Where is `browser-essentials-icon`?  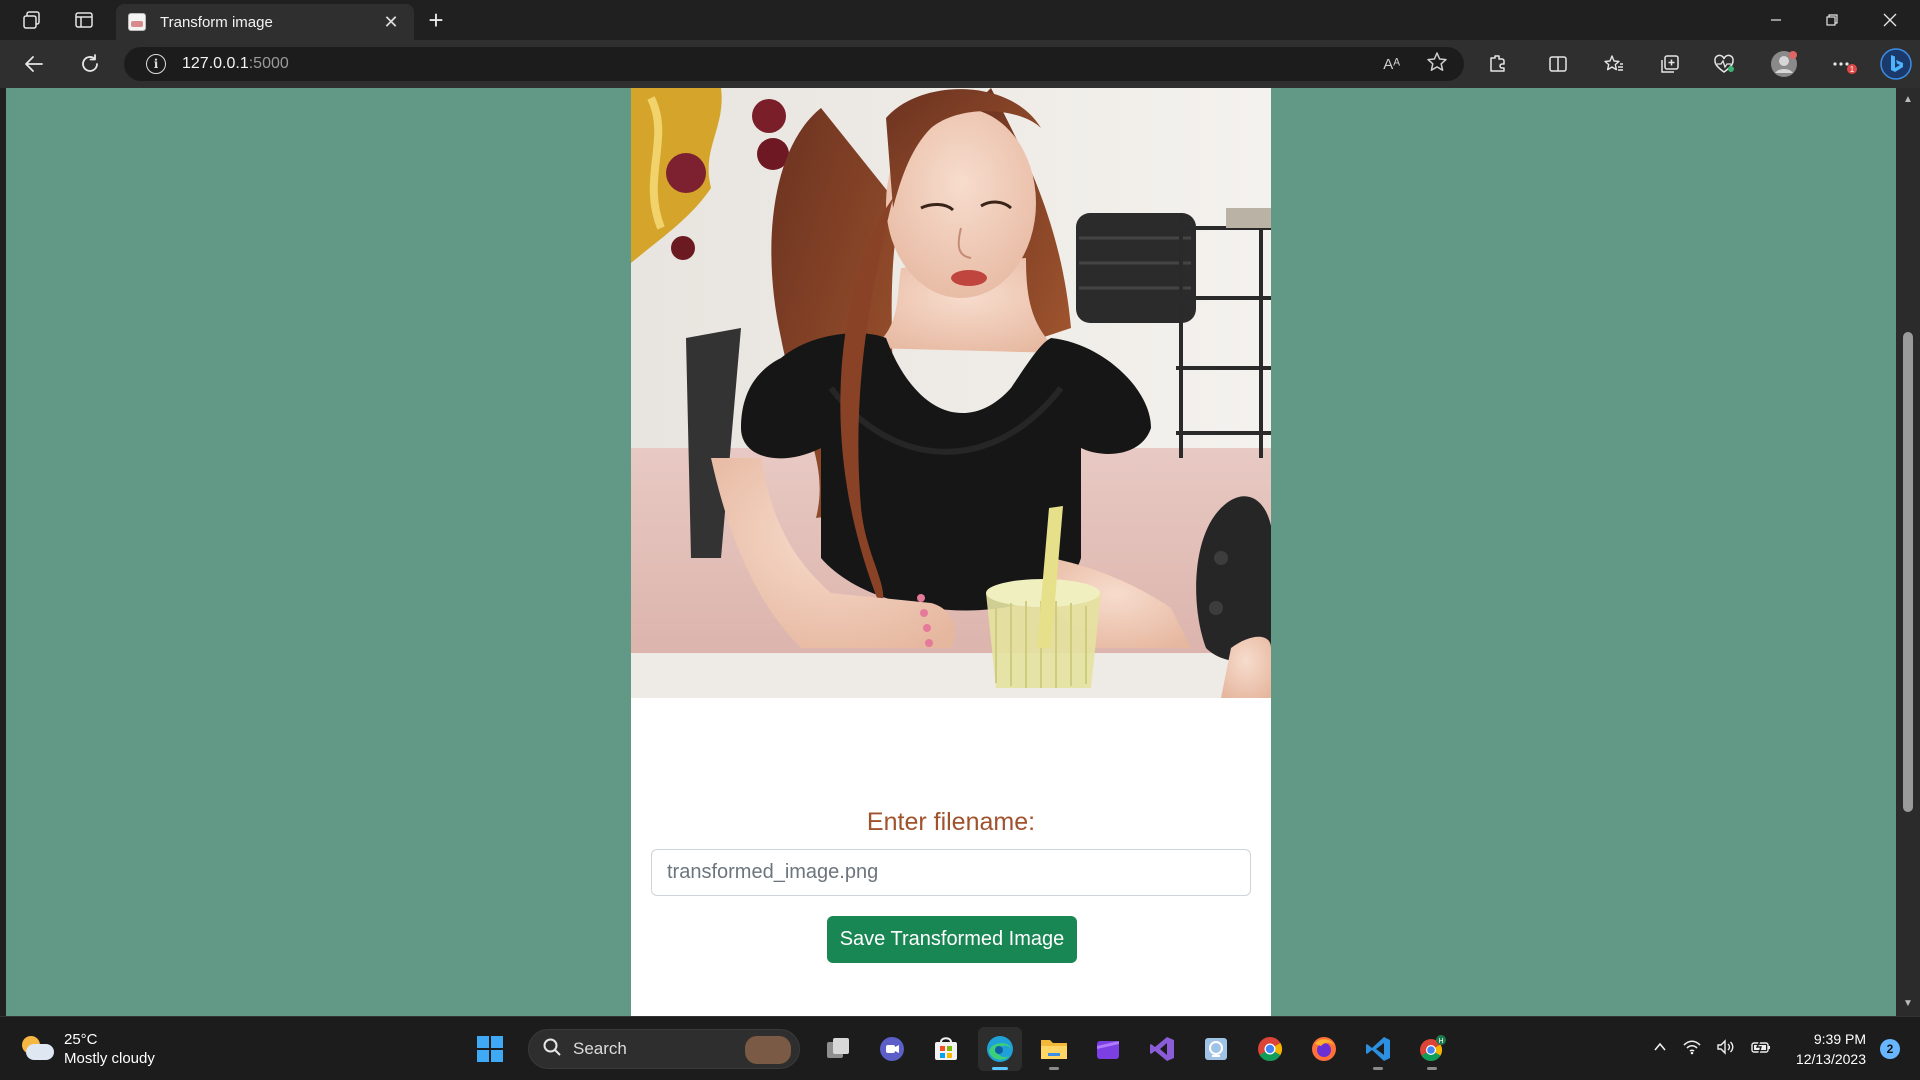 browser-essentials-icon is located at coordinates (1724, 64).